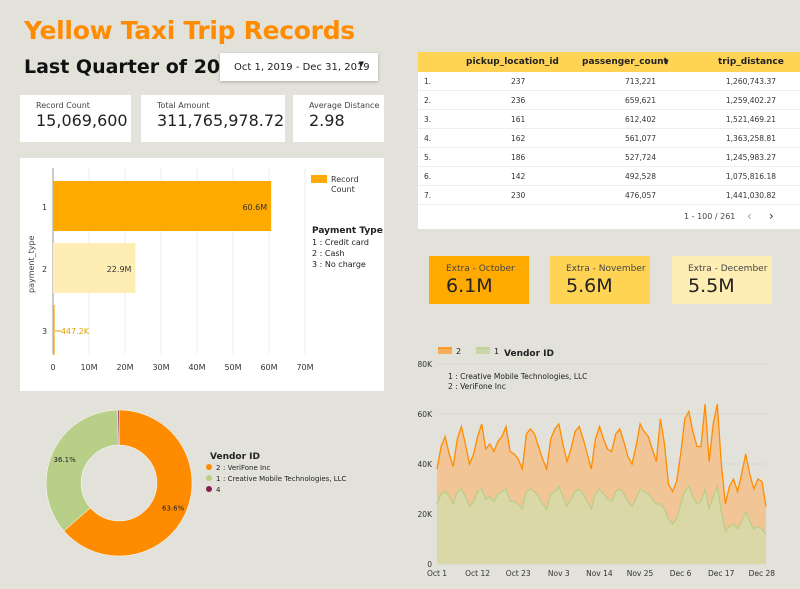 The height and width of the screenshot is (589, 800). I want to click on kpi-label: Record Count, so click(63, 105).